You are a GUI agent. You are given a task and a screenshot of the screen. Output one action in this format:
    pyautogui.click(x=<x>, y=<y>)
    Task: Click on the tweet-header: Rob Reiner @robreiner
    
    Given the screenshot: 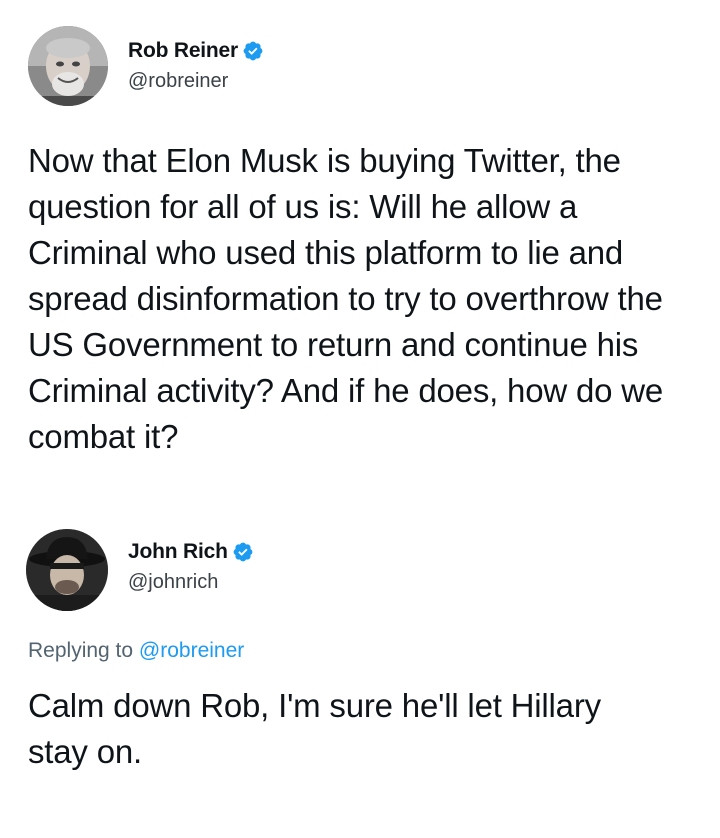 What is the action you would take?
    pyautogui.click(x=360, y=53)
    